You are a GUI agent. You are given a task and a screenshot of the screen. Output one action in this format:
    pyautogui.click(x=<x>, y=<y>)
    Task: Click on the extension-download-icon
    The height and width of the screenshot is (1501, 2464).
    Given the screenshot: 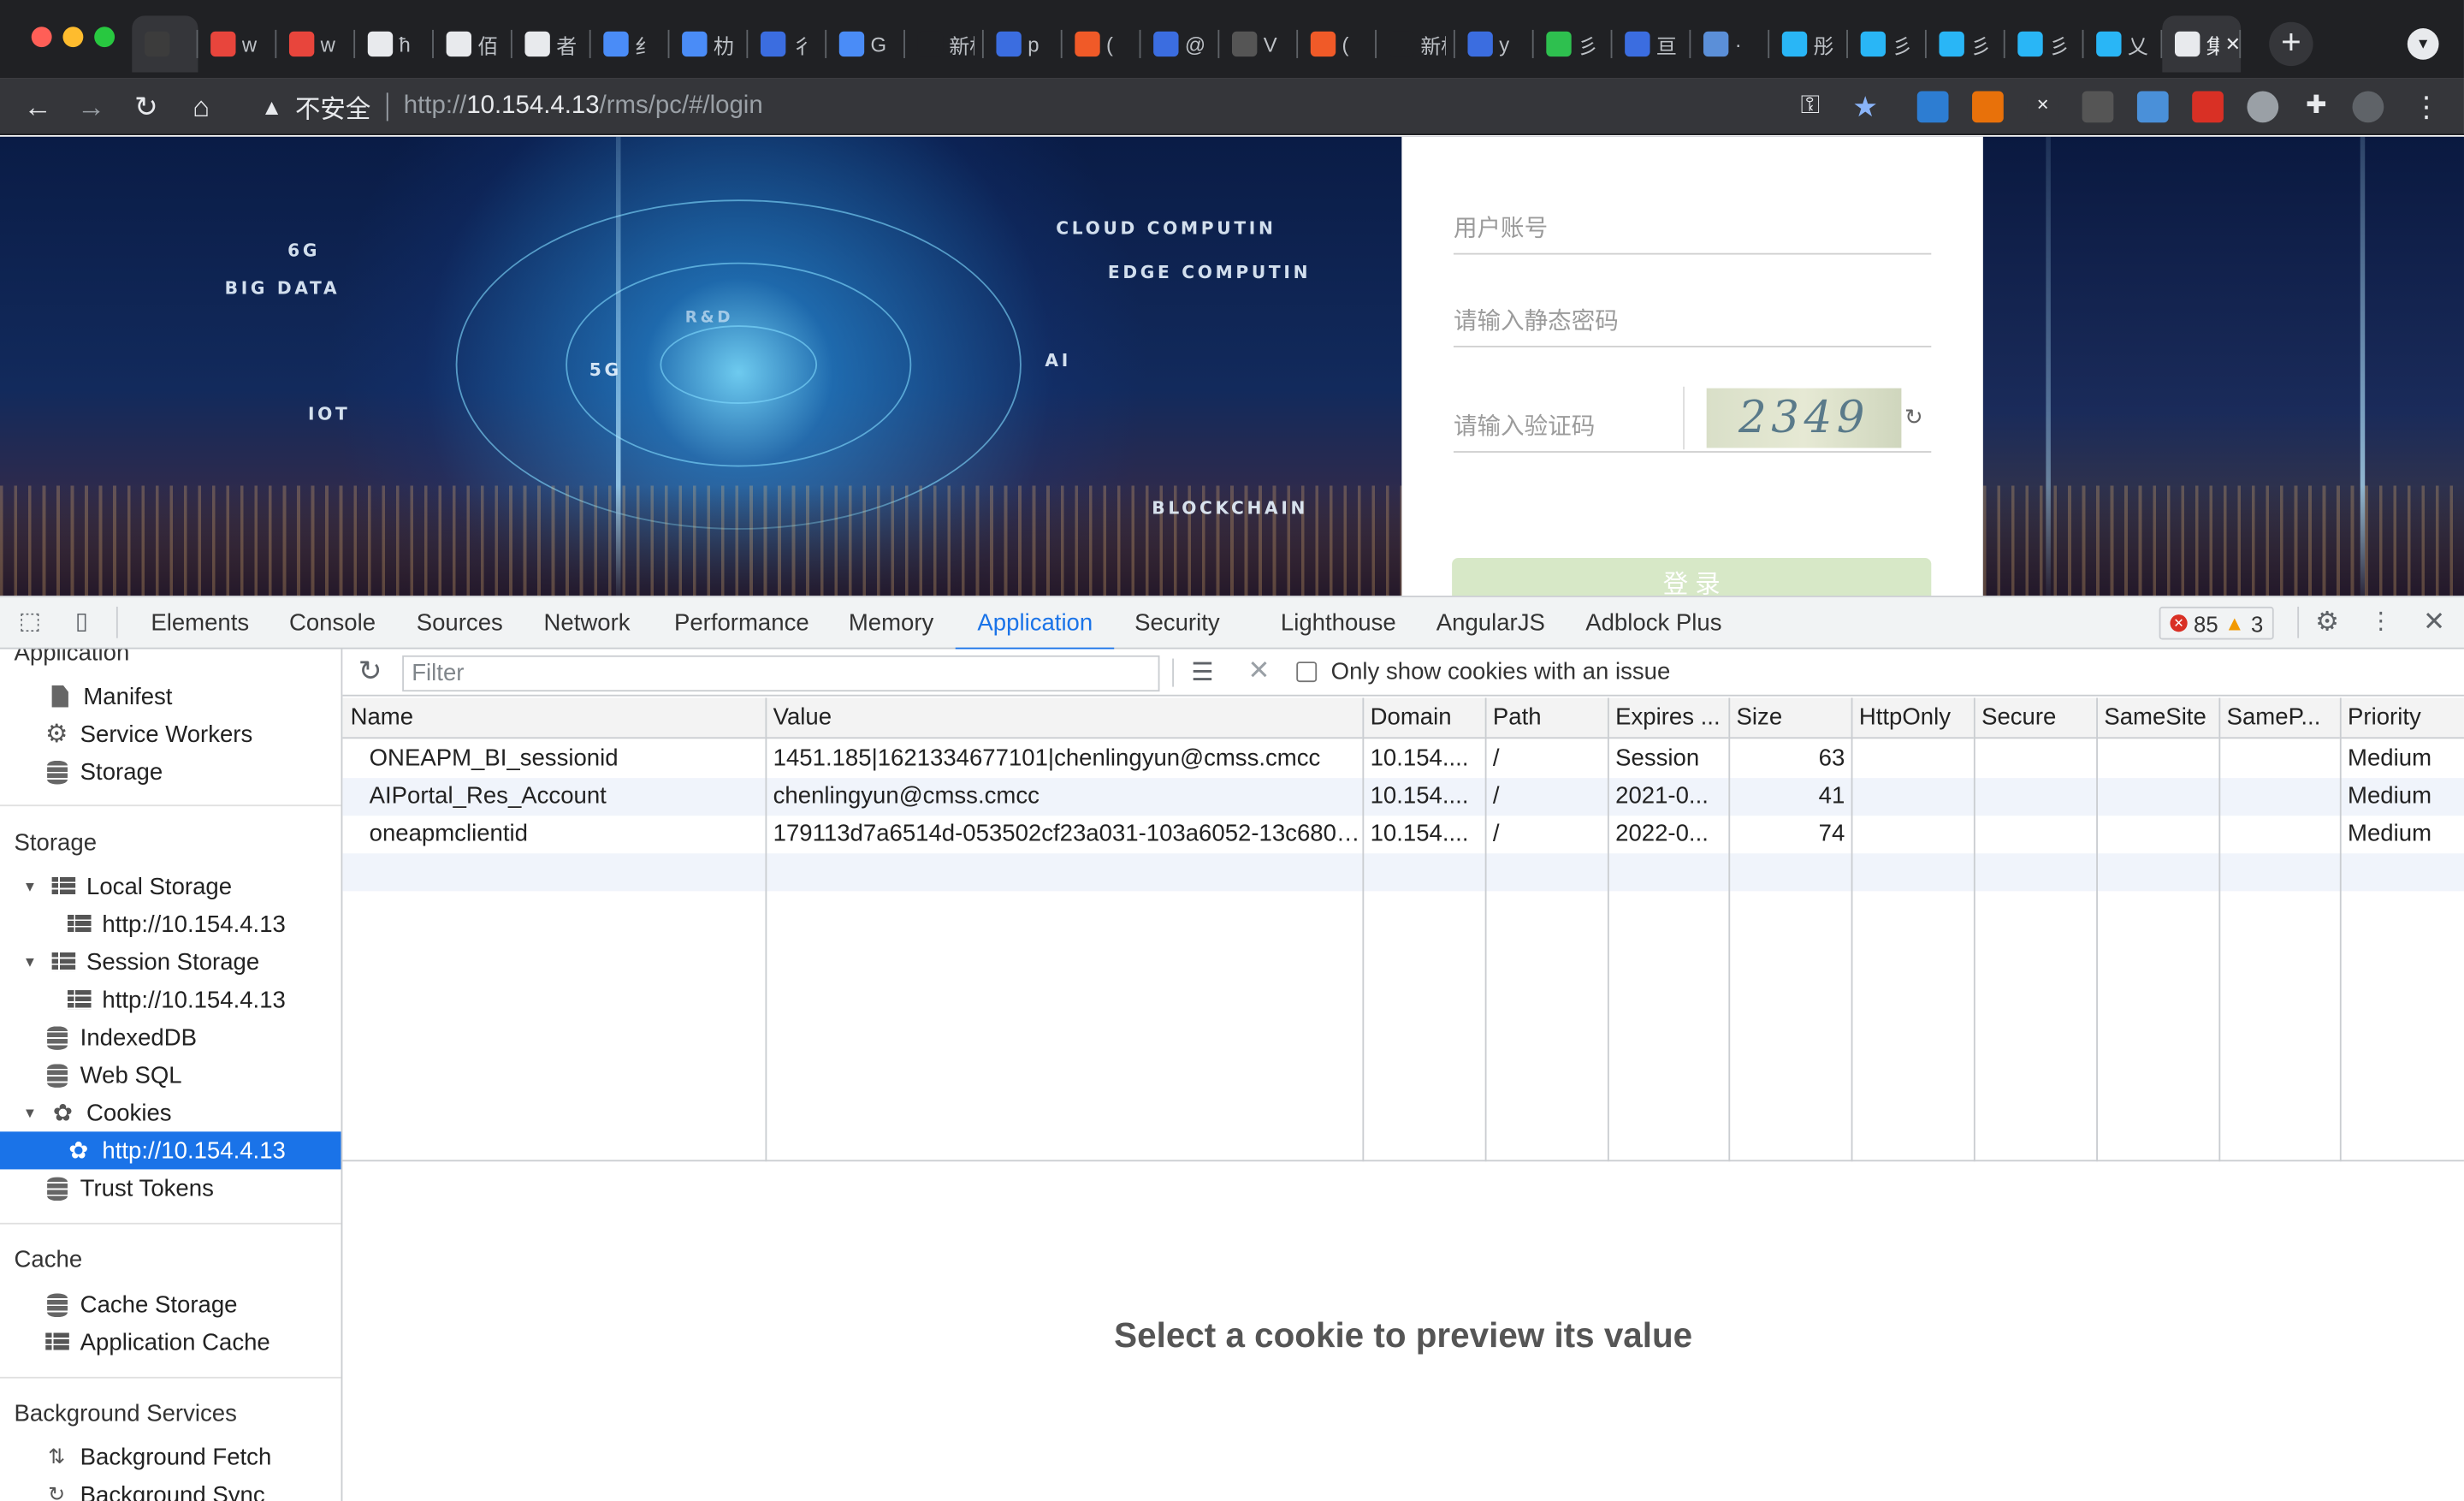 What is the action you would take?
    pyautogui.click(x=2152, y=107)
    